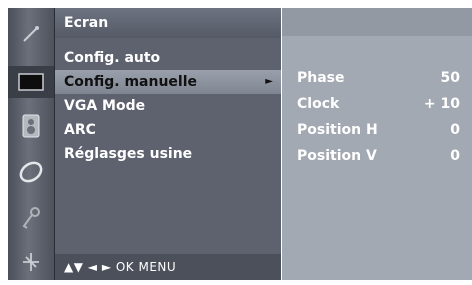  Describe the element at coordinates (31, 218) in the screenshot. I see `key-icon` at that location.